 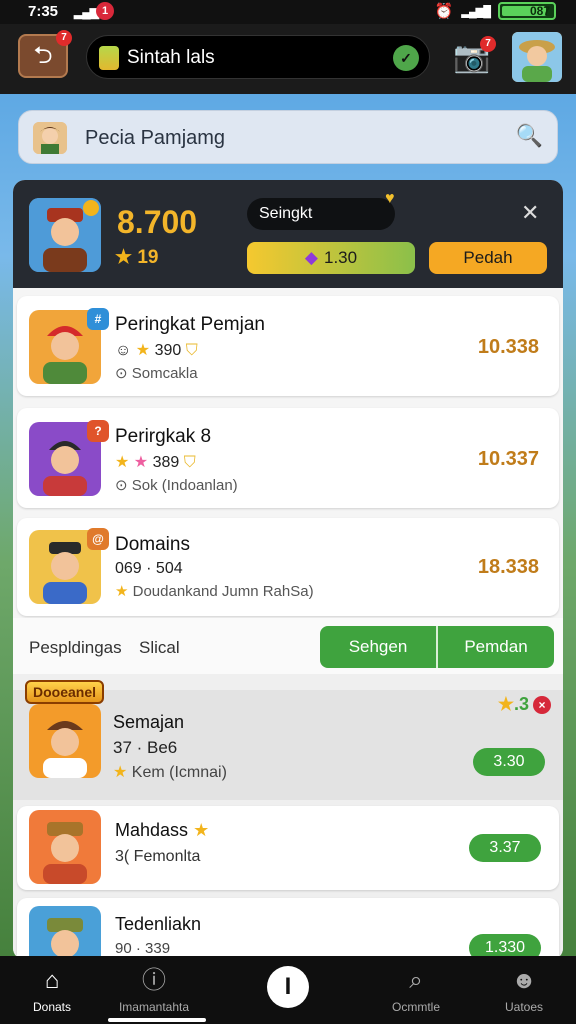 I want to click on user-icon: ☻, so click(x=524, y=980).